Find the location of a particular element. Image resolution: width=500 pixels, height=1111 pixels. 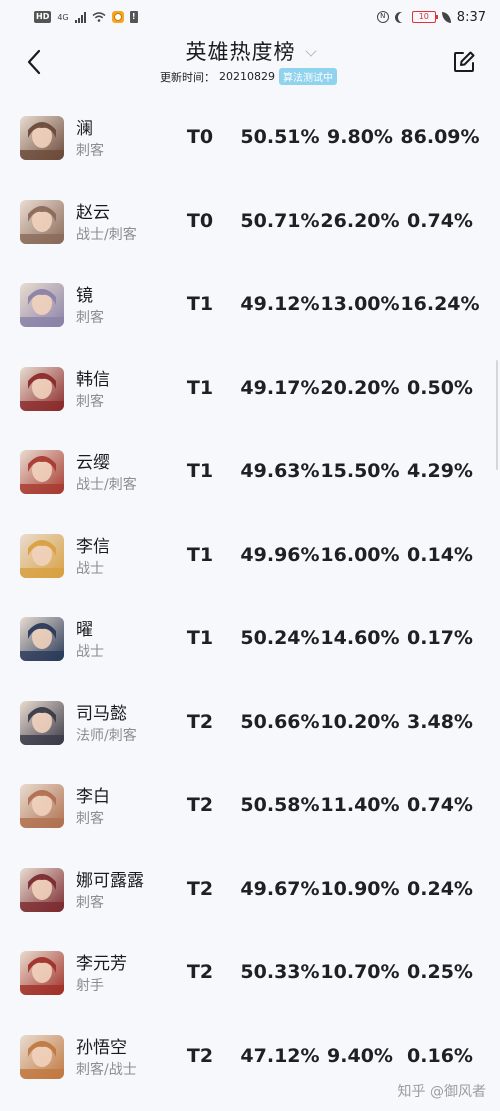

title-area: 英雄热度榜 is located at coordinates (250, 51).